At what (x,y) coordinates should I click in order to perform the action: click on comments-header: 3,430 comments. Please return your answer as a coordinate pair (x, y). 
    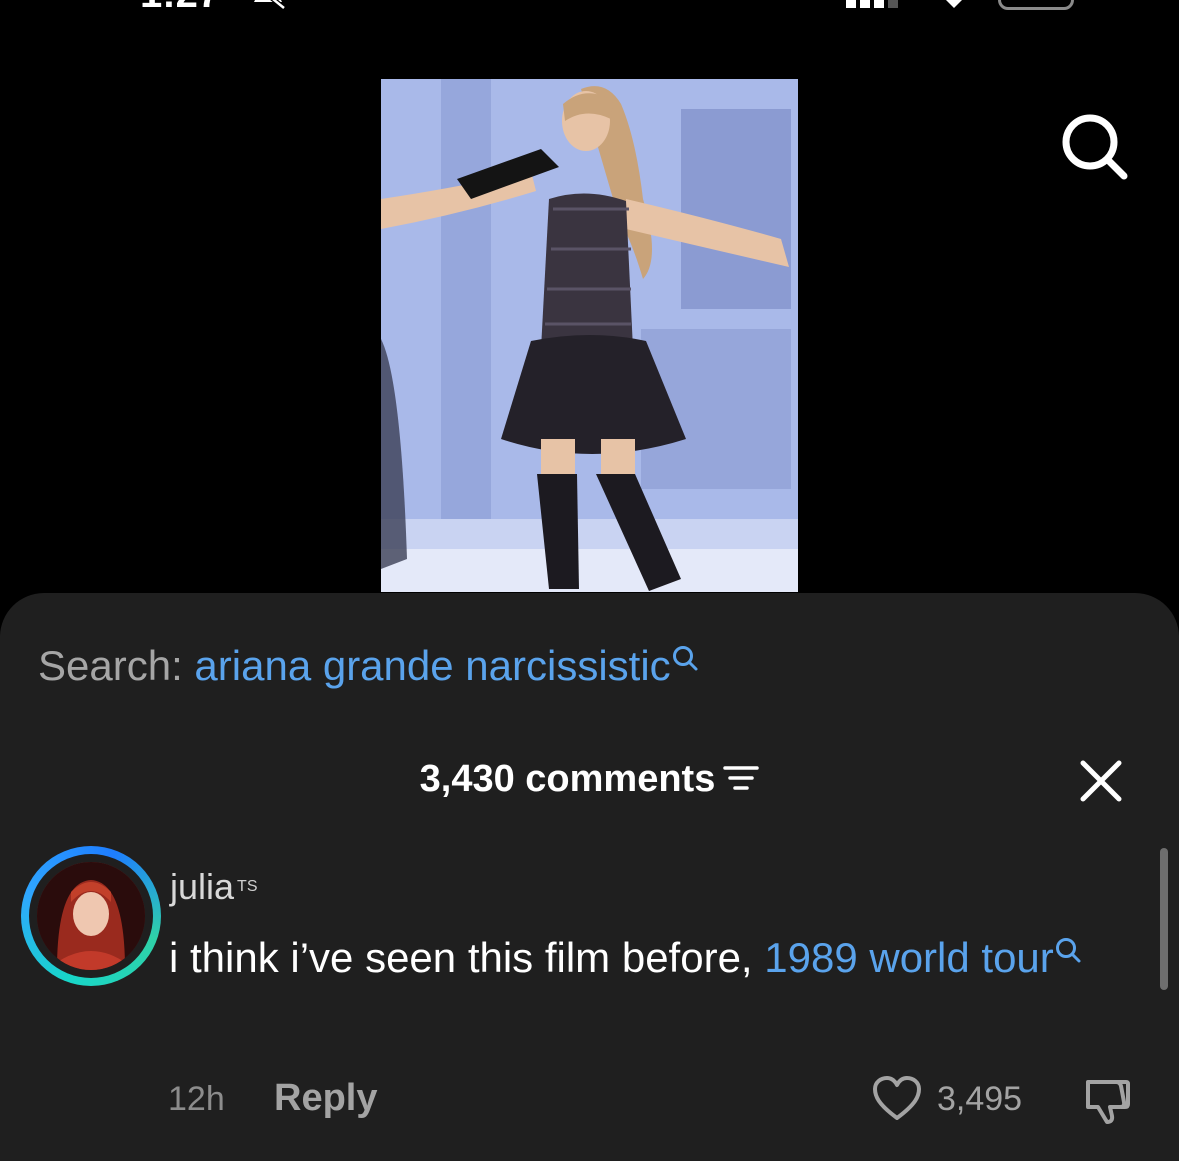
    Looking at the image, I should click on (589, 779).